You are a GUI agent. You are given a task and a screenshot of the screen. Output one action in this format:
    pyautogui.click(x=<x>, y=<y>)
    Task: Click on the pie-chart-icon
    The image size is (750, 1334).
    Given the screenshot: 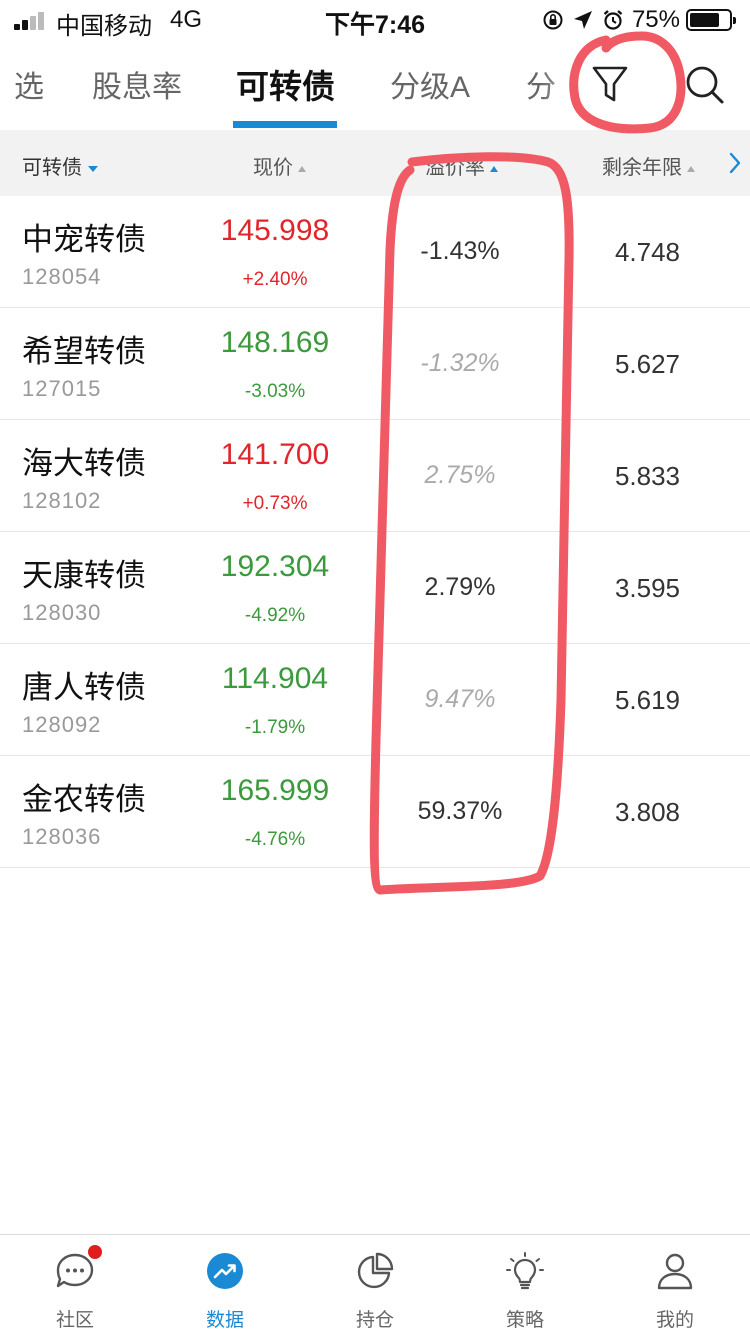 What is the action you would take?
    pyautogui.click(x=375, y=1270)
    